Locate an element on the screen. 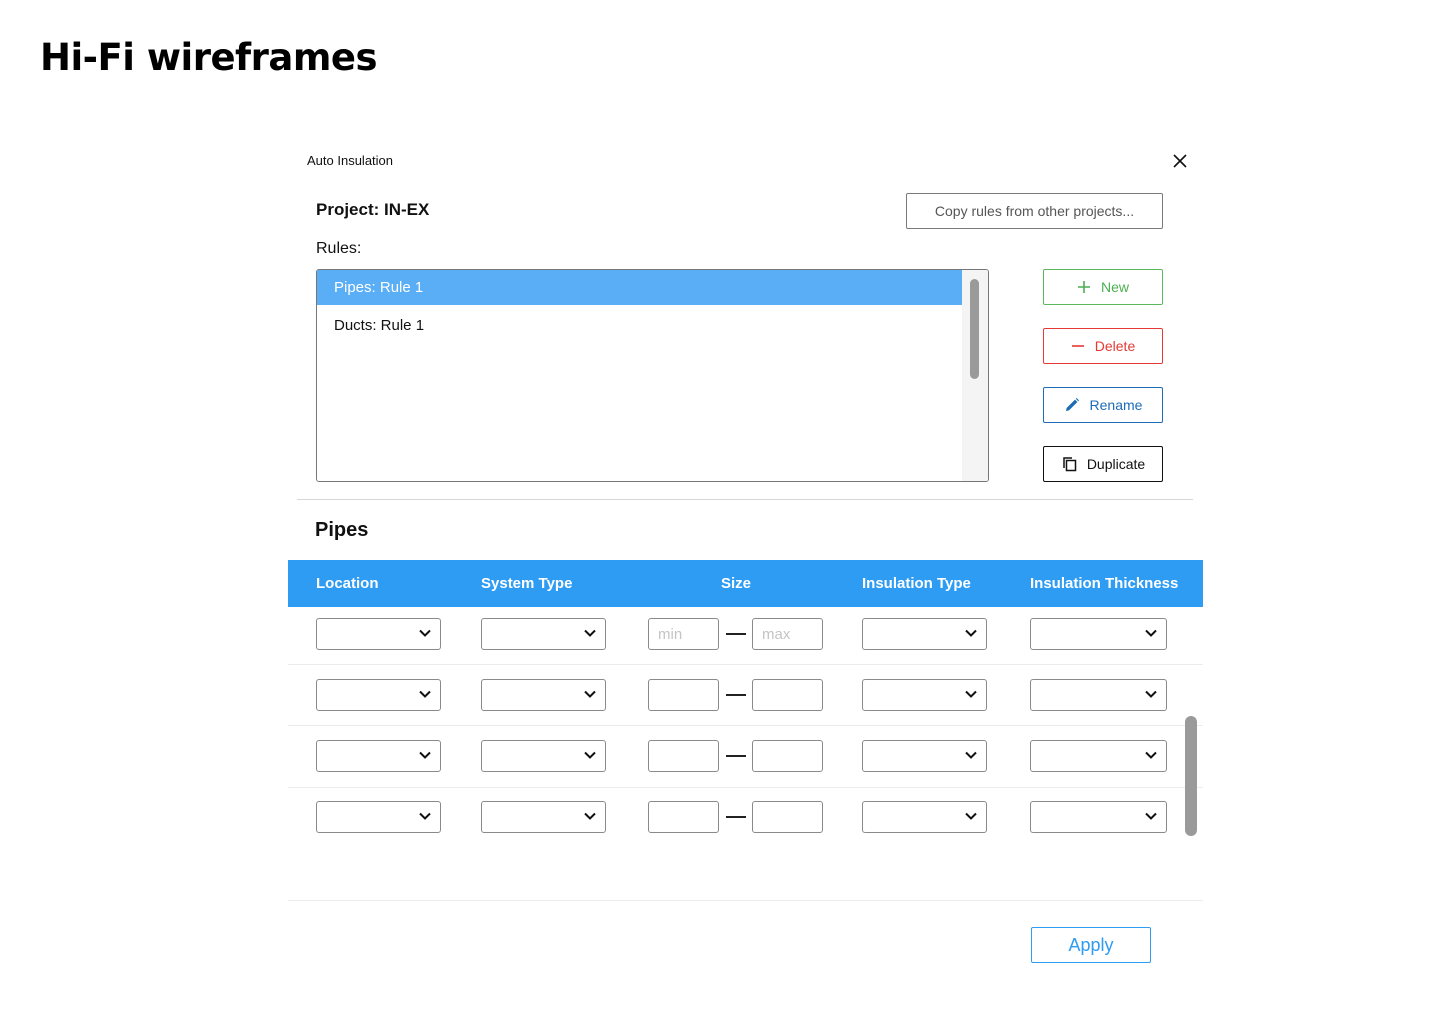  close-icon is located at coordinates (1180, 161).